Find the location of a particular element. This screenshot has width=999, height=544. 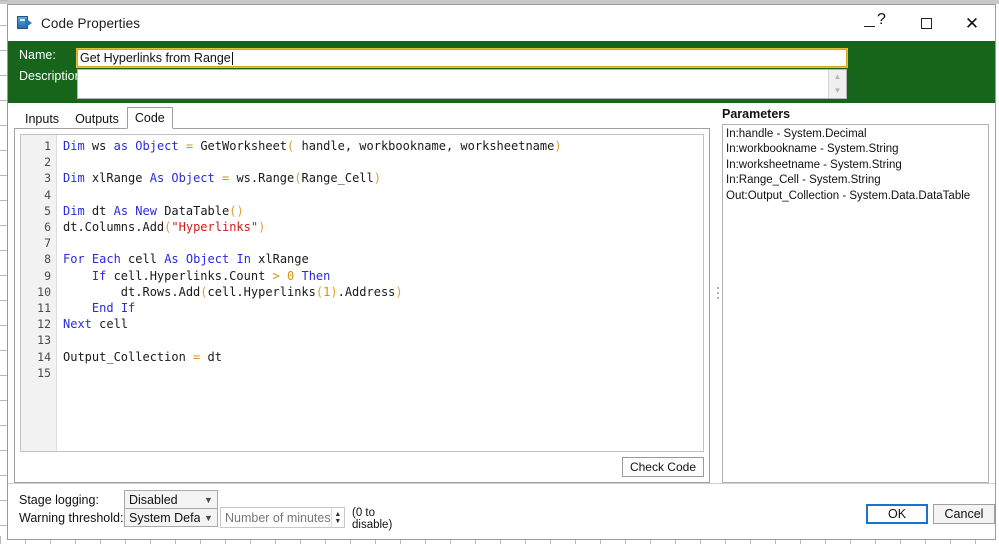

line-number: 3 is located at coordinates (47, 178).